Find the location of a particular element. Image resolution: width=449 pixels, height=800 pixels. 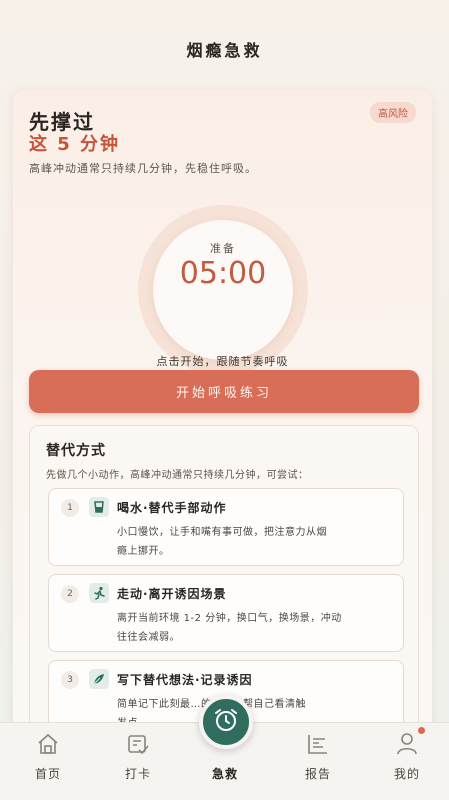

tab-label: 打卡 is located at coordinates (137, 774).